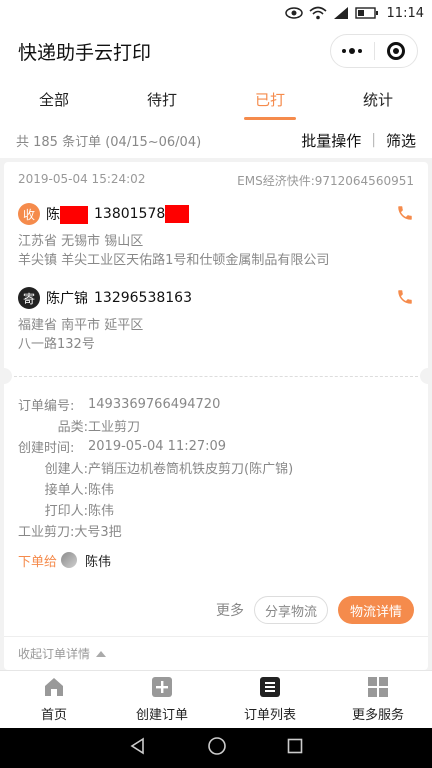 Image resolution: width=432 pixels, height=768 pixels. Describe the element at coordinates (66, 511) in the screenshot. I see `printer-label: 打印人:` at that location.